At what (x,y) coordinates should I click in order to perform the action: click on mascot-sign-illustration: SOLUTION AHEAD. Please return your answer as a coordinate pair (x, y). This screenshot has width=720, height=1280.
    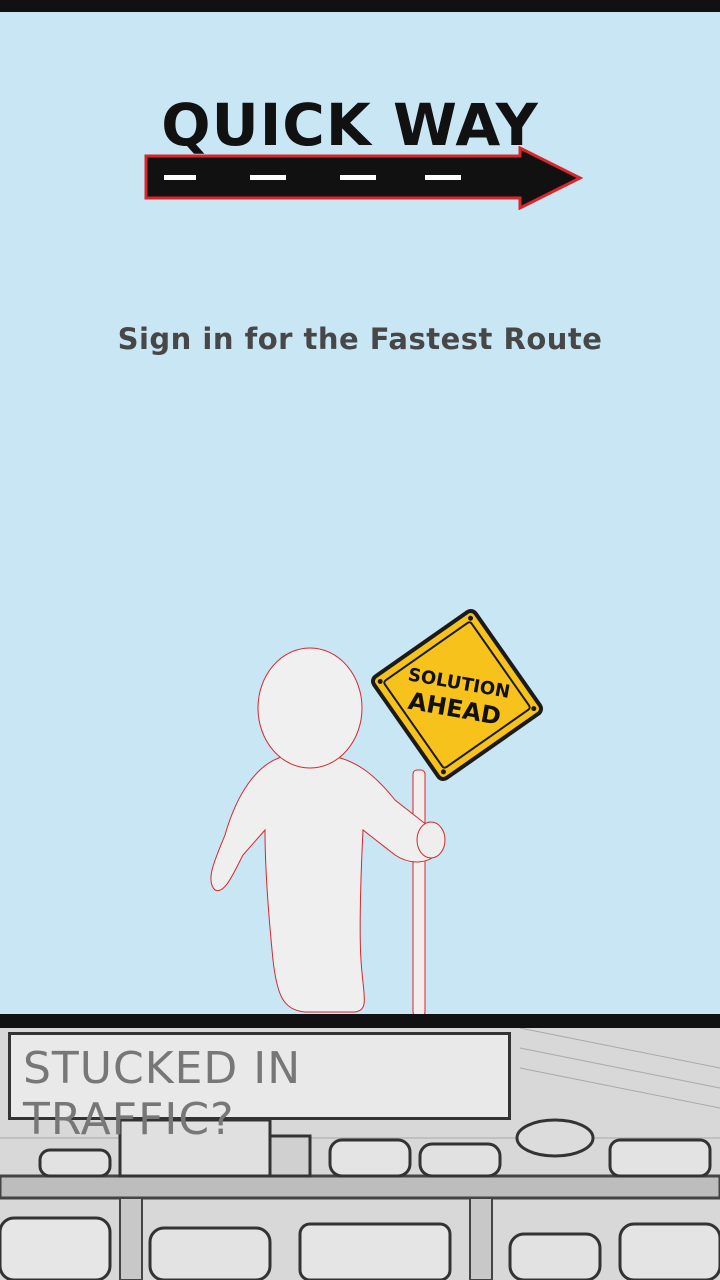
    Looking at the image, I should click on (376, 811).